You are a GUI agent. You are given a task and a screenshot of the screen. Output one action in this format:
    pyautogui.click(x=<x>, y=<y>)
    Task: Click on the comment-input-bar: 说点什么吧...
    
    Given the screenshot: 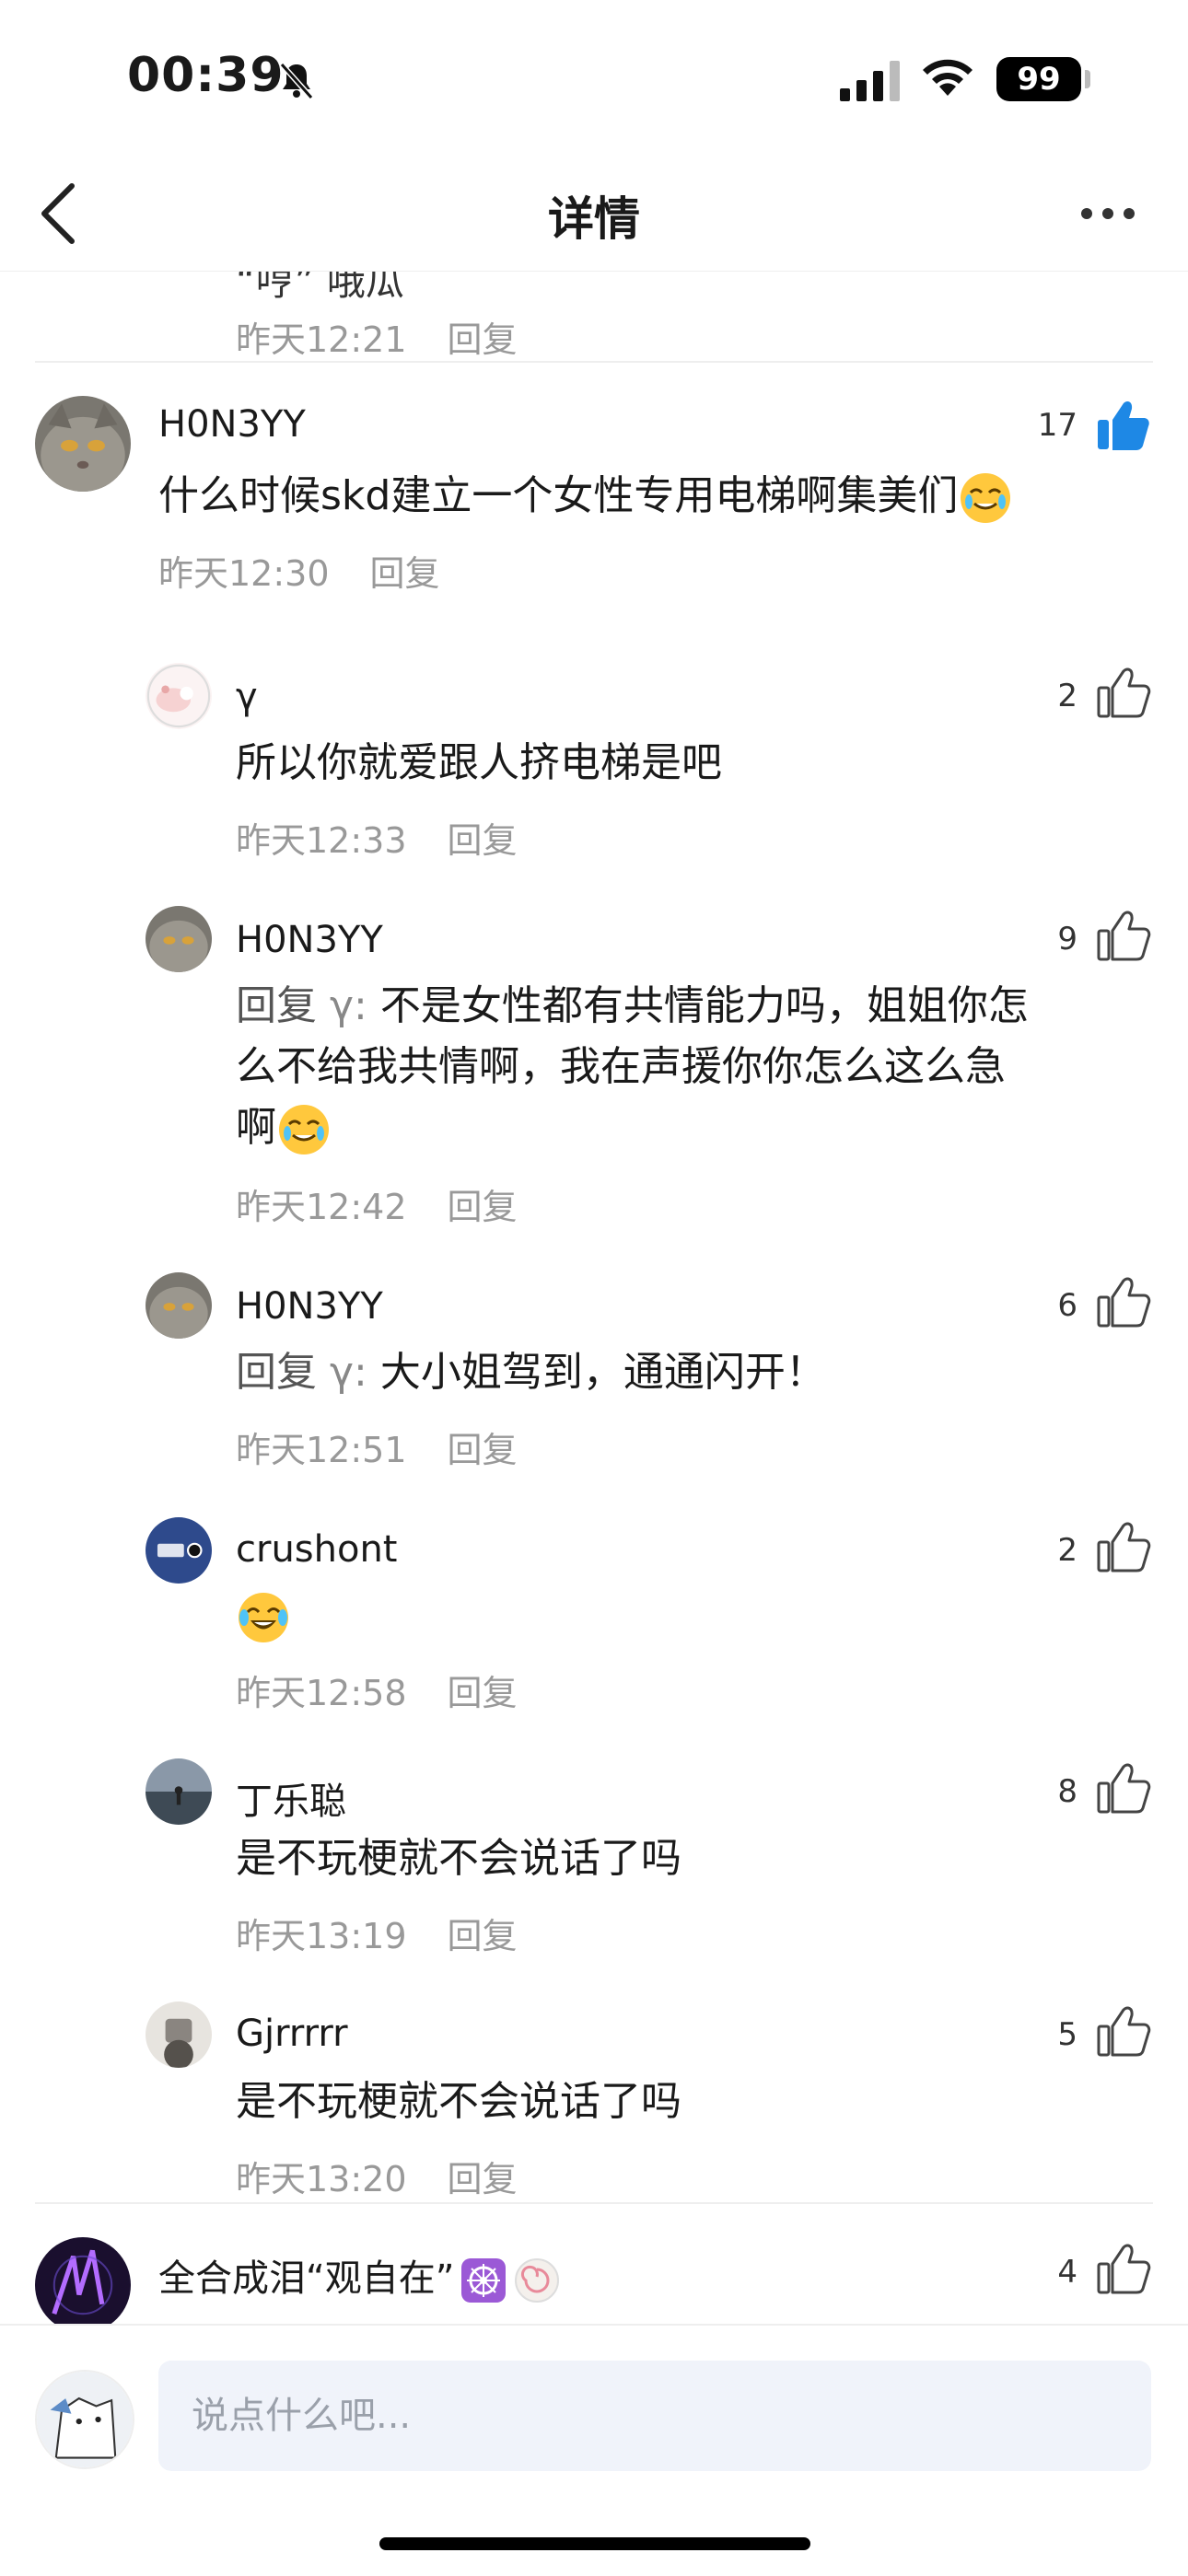 What is the action you would take?
    pyautogui.click(x=594, y=2450)
    